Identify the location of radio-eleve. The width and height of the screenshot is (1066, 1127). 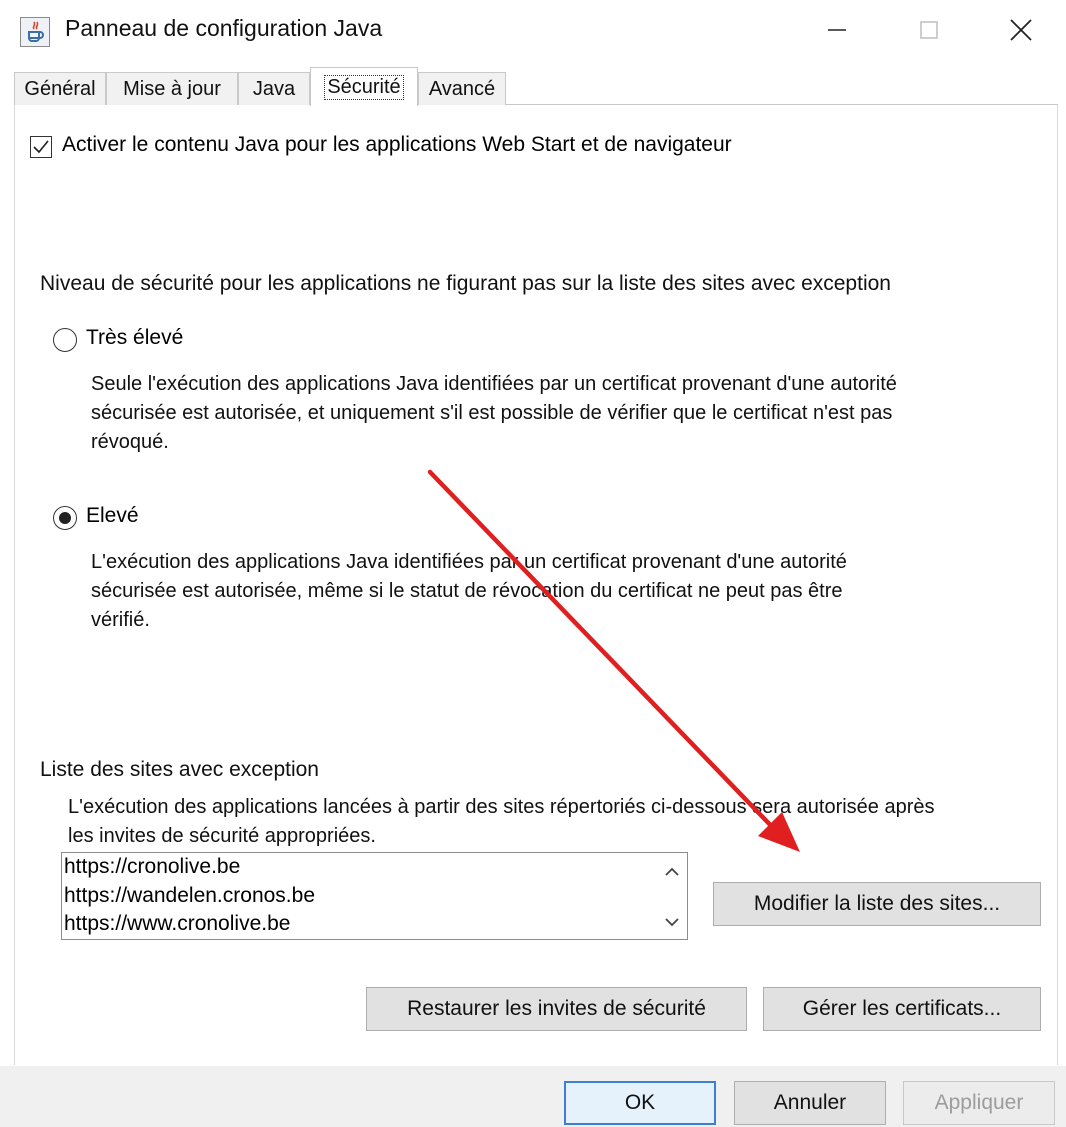
(65, 518).